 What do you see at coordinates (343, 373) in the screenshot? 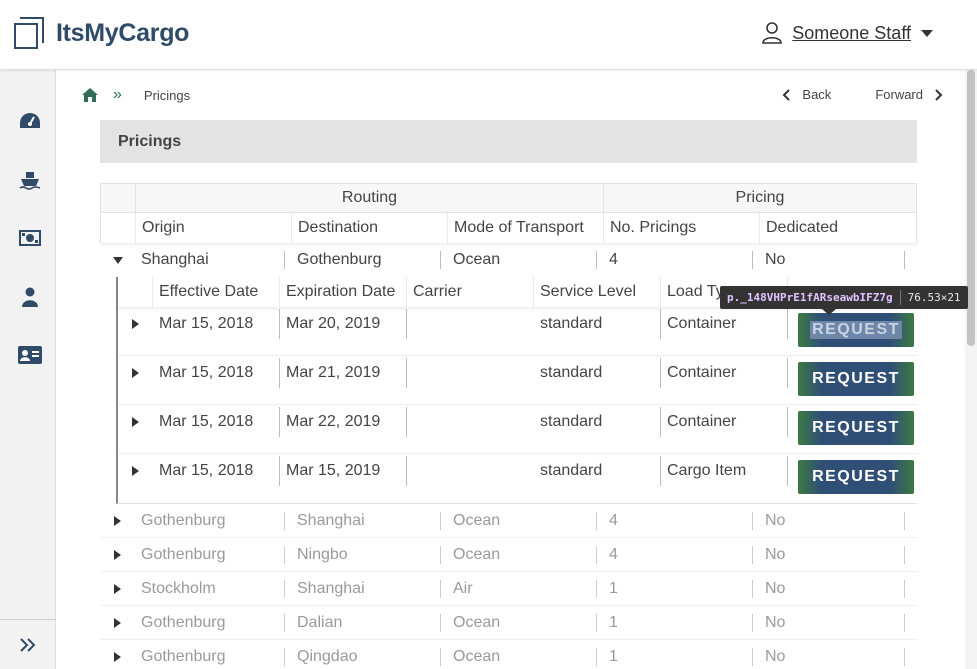
I see `expiration-date-cell: Mar 21, 2019` at bounding box center [343, 373].